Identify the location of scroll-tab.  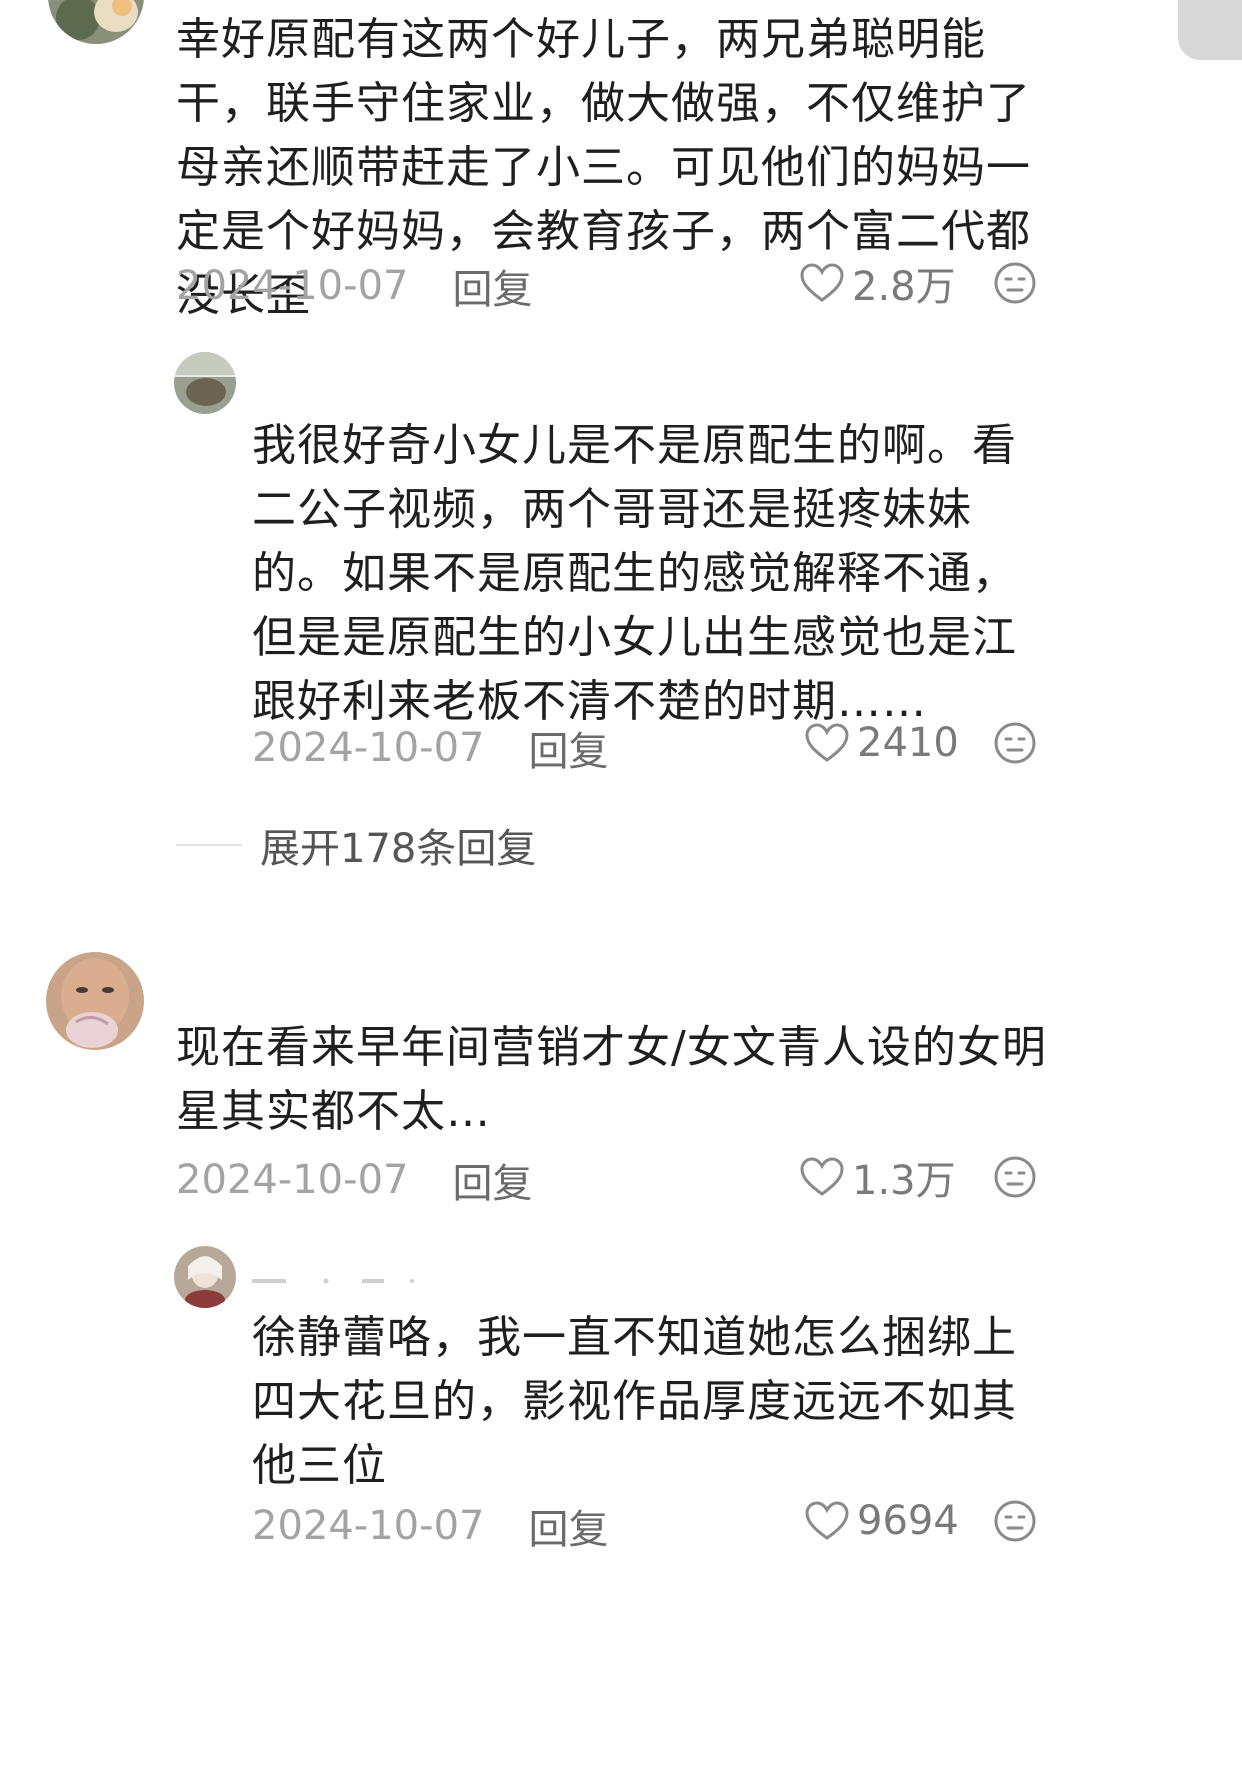
(1210, 30).